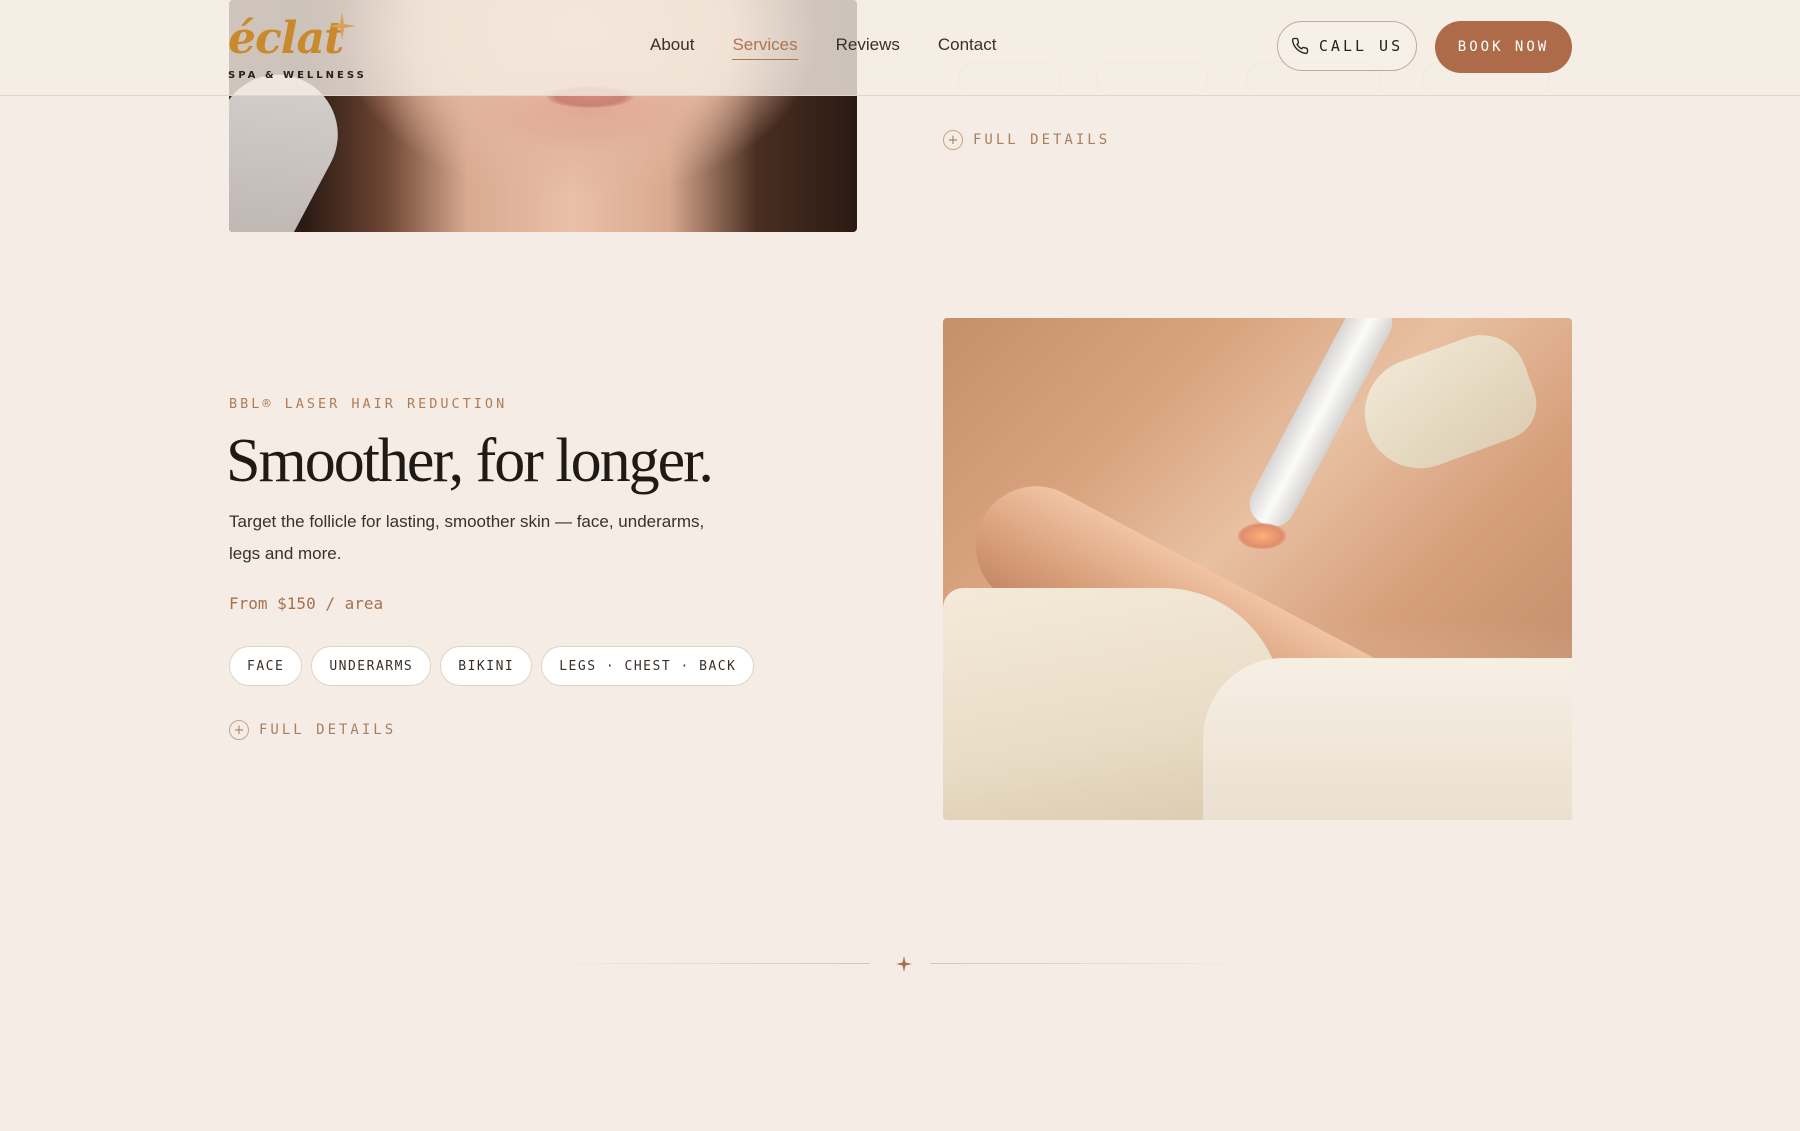 The width and height of the screenshot is (1800, 1131). I want to click on nav-contact: Contact, so click(967, 47).